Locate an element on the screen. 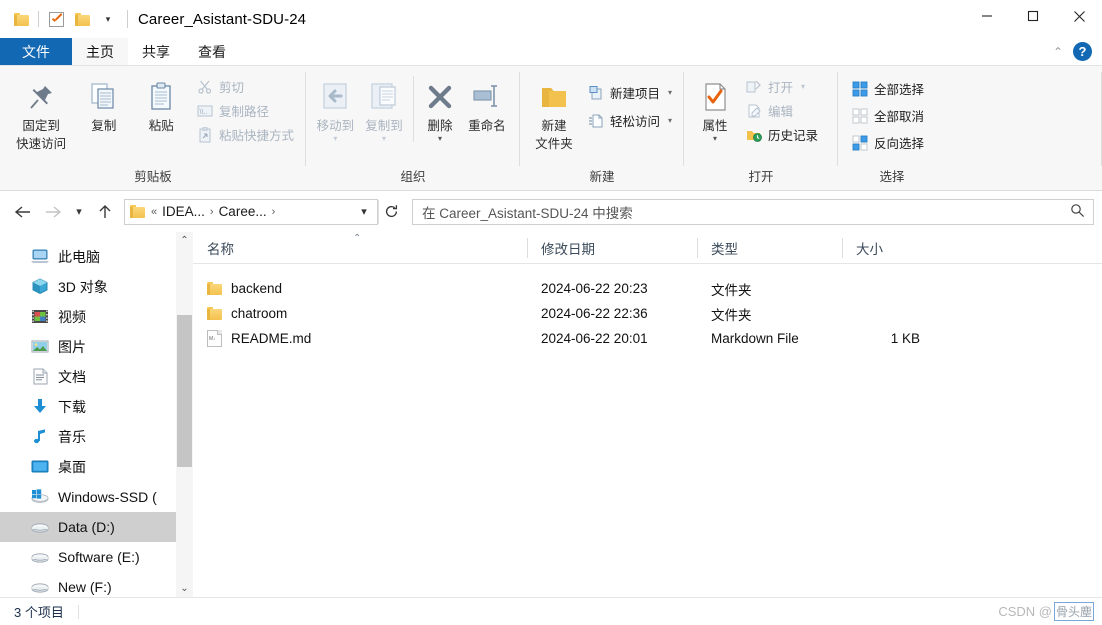  ribbon-move-to: 移动到 ▾ is located at coordinates (335, 107).